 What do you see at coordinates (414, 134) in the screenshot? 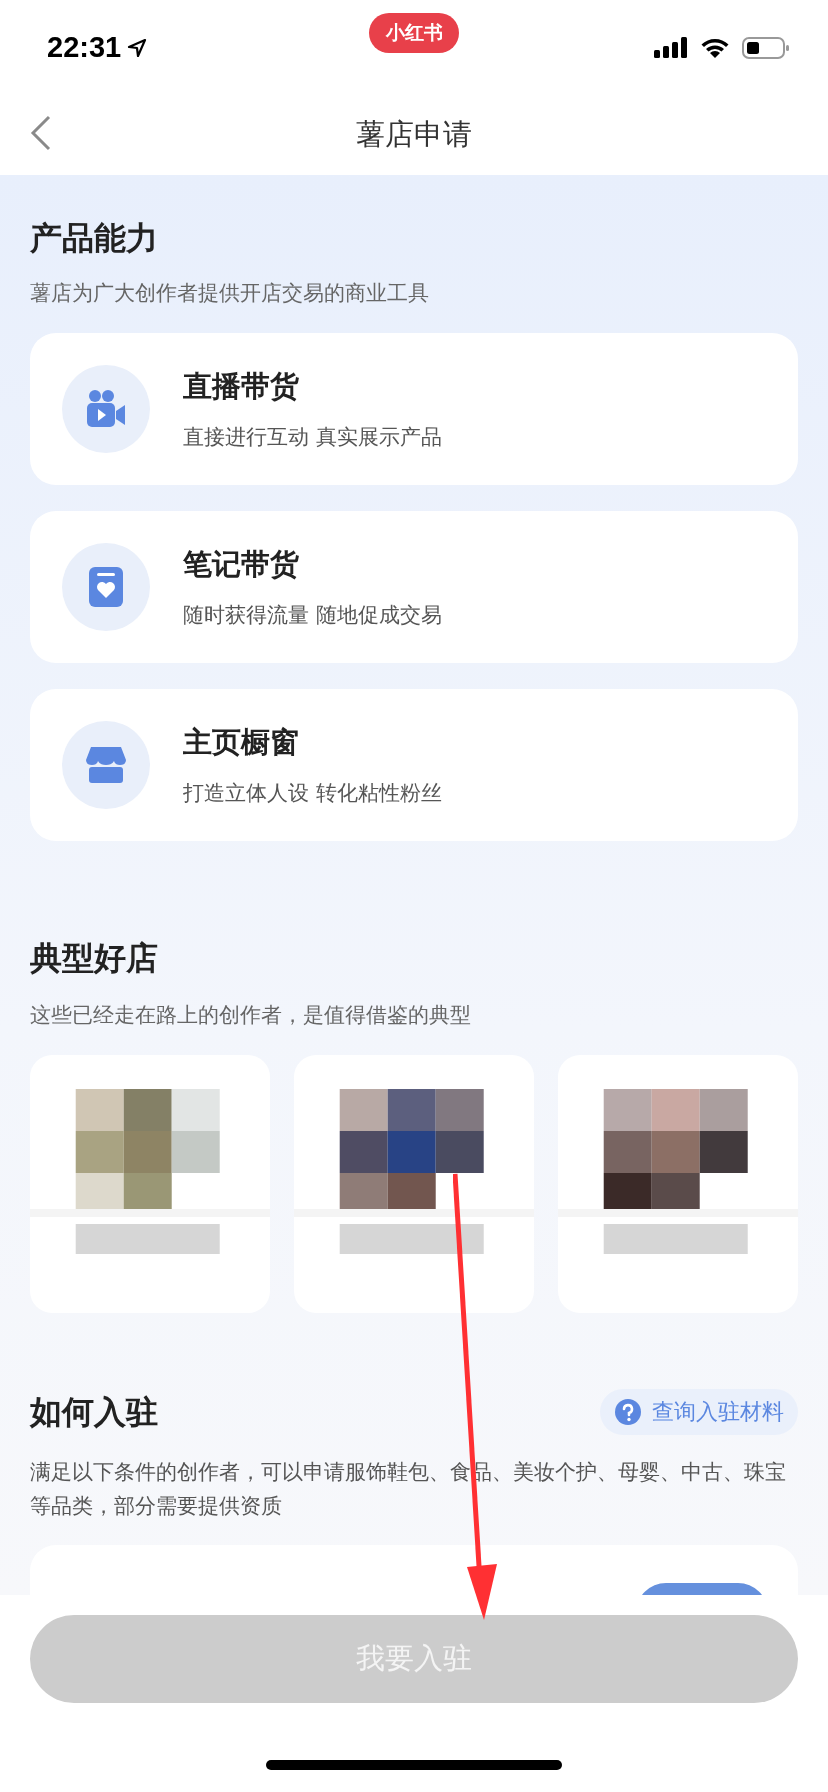
I see `page-title: 薯店申请` at bounding box center [414, 134].